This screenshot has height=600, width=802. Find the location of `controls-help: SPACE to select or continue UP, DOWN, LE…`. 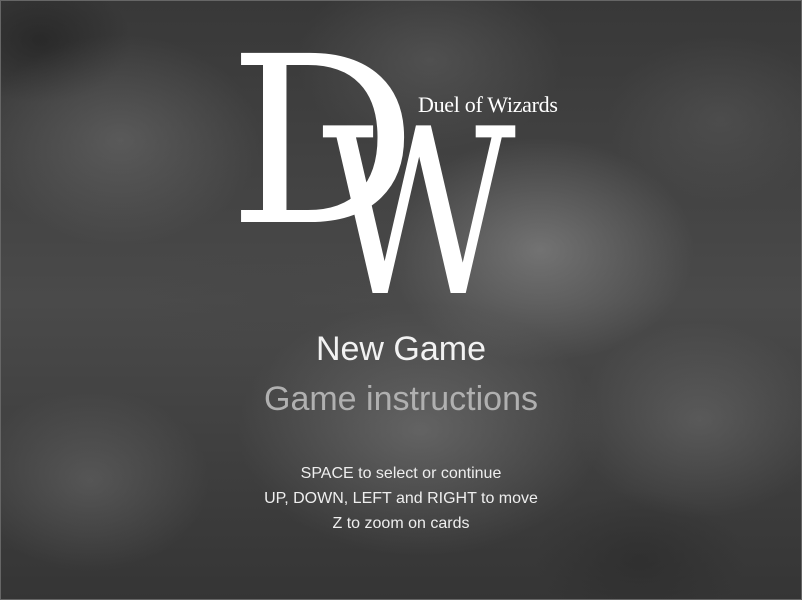

controls-help: SPACE to select or continue UP, DOWN, LE… is located at coordinates (401, 498).